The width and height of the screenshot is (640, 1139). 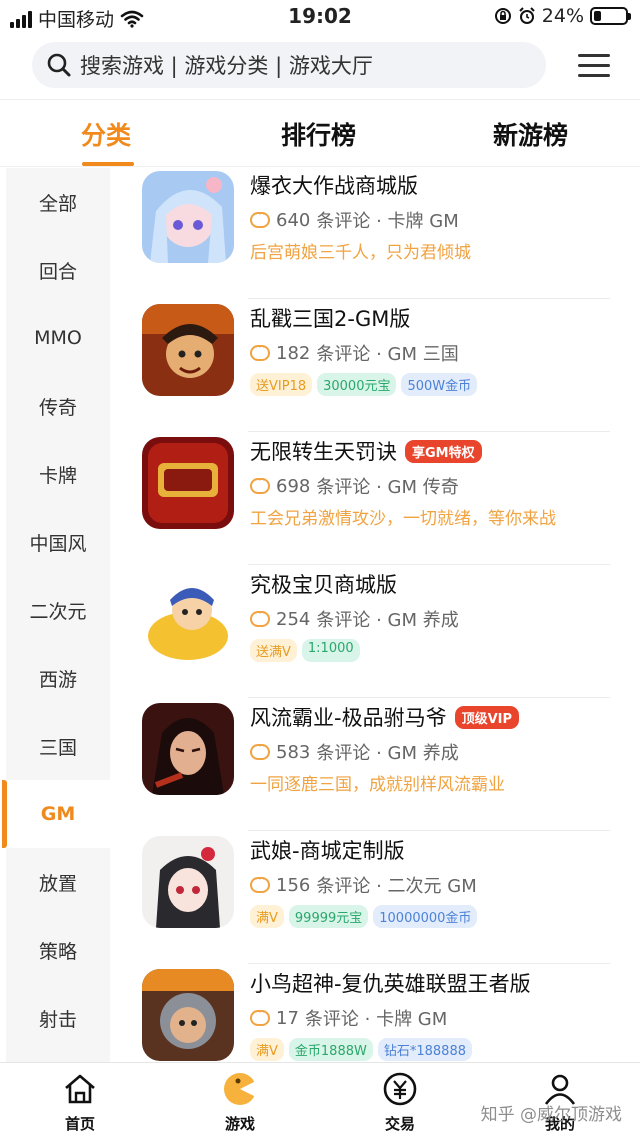 What do you see at coordinates (387, 354) in the screenshot?
I see `review-meta: 条评论 · GM 三国` at bounding box center [387, 354].